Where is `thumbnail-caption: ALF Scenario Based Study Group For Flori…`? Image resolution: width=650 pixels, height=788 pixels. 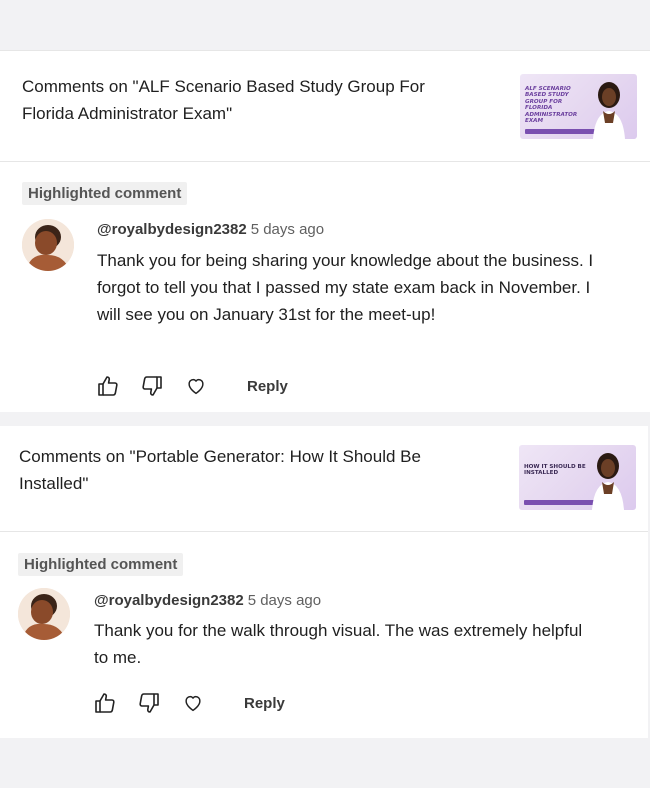 thumbnail-caption: ALF Scenario Based Study Group For Flori… is located at coordinates (551, 105).